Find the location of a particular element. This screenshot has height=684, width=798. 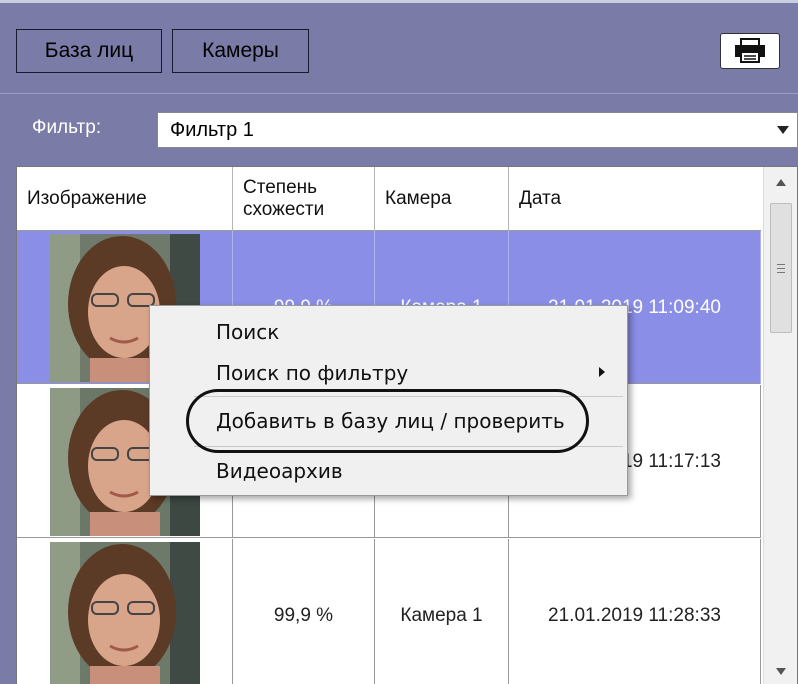

filter-select: Фильтр 1 is located at coordinates (477, 130).